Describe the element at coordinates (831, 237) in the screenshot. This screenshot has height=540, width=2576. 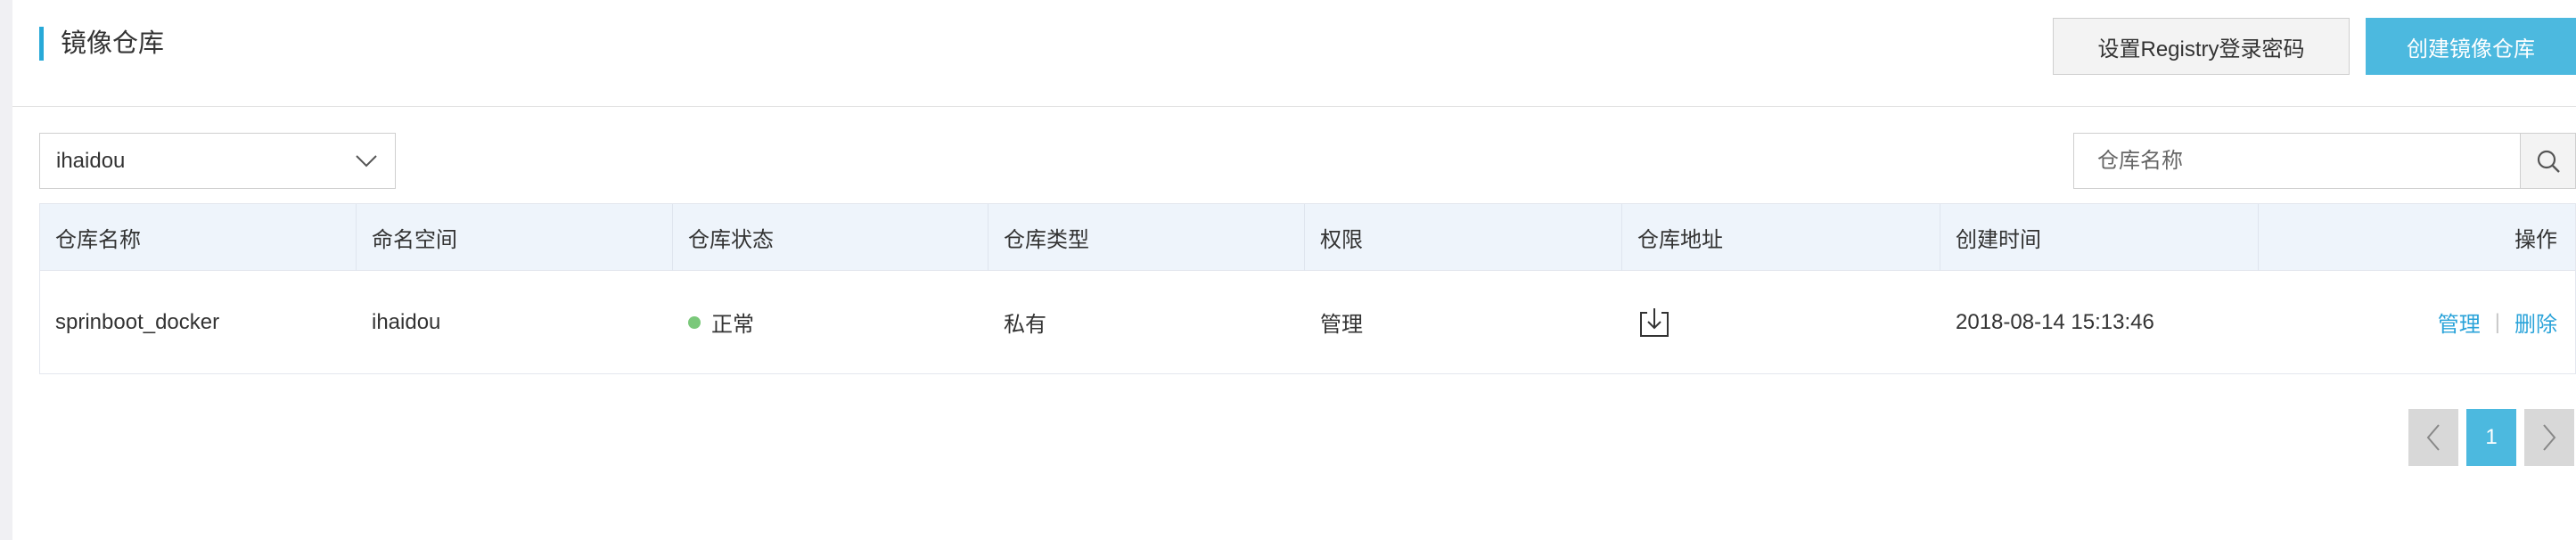
I see `col-header-status: 仓库状态` at that location.